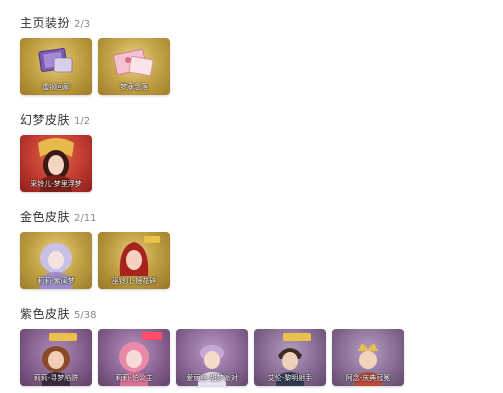 The image size is (503, 393). What do you see at coordinates (45, 217) in the screenshot?
I see `section-name: 金色皮肤` at bounding box center [45, 217].